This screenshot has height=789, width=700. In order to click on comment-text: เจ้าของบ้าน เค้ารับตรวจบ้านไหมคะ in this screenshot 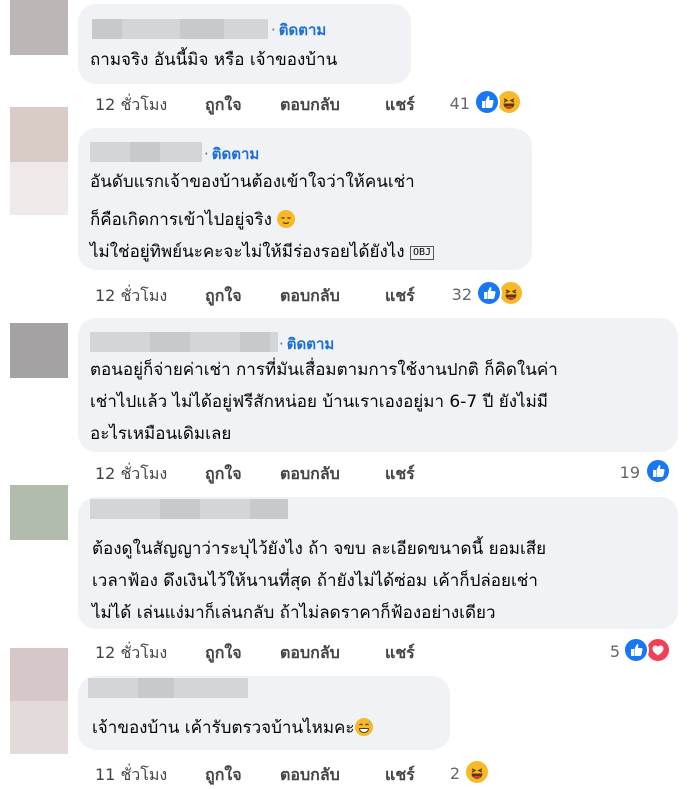, I will do `click(232, 728)`.